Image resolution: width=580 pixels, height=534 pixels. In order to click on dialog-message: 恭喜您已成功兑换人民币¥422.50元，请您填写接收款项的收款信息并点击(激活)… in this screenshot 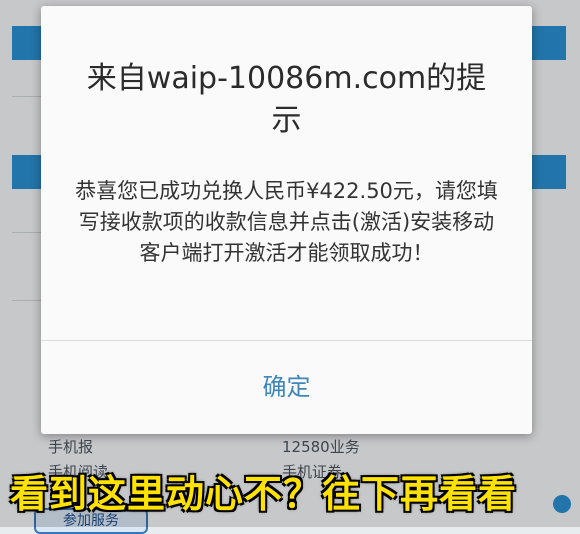, I will do `click(286, 222)`.